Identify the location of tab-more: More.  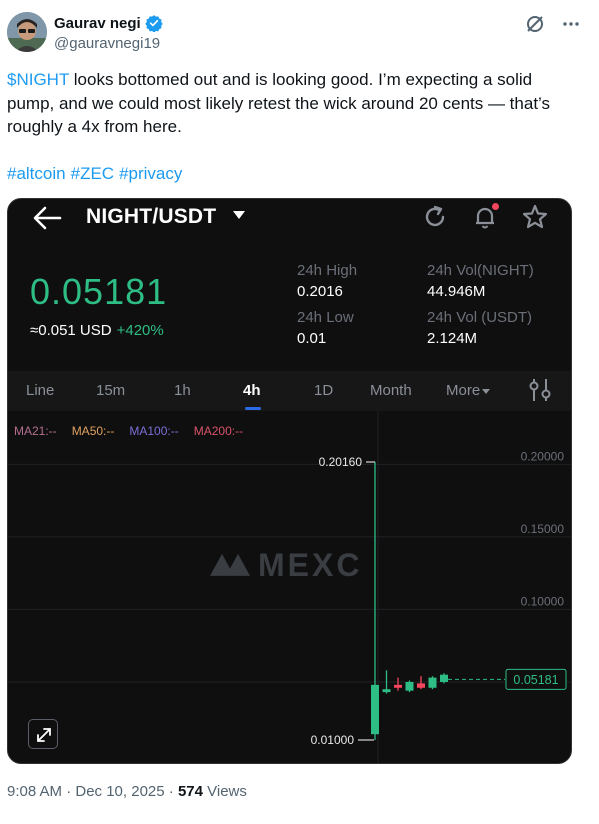
(468, 390).